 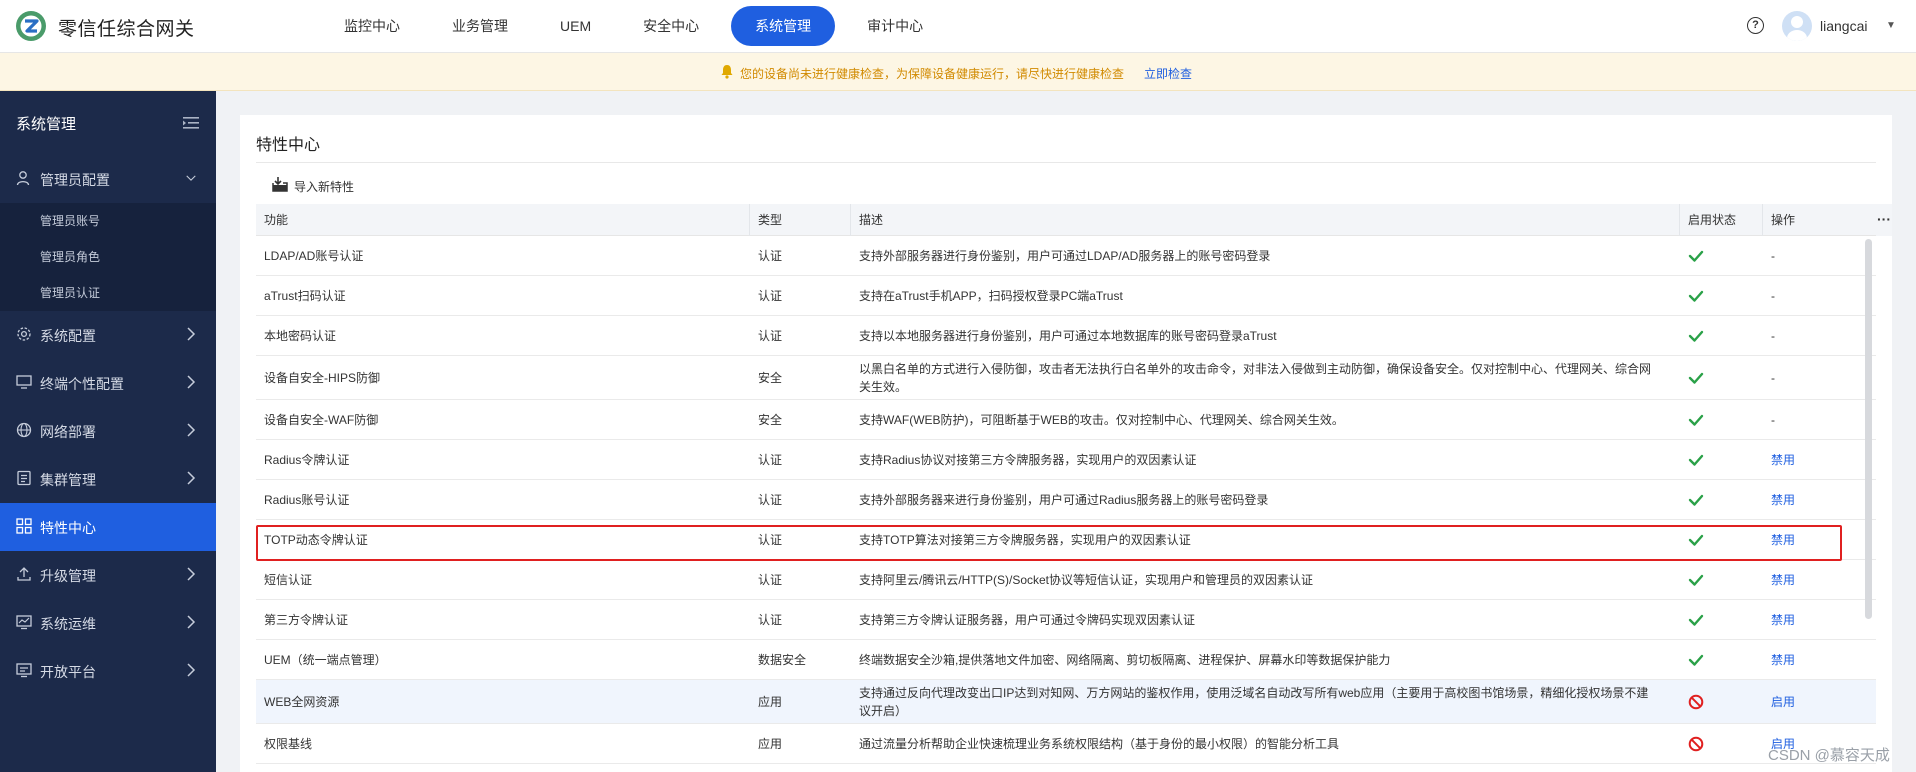 What do you see at coordinates (108, 527) in the screenshot?
I see `sidebar-item-feature-center: 特性中心` at bounding box center [108, 527].